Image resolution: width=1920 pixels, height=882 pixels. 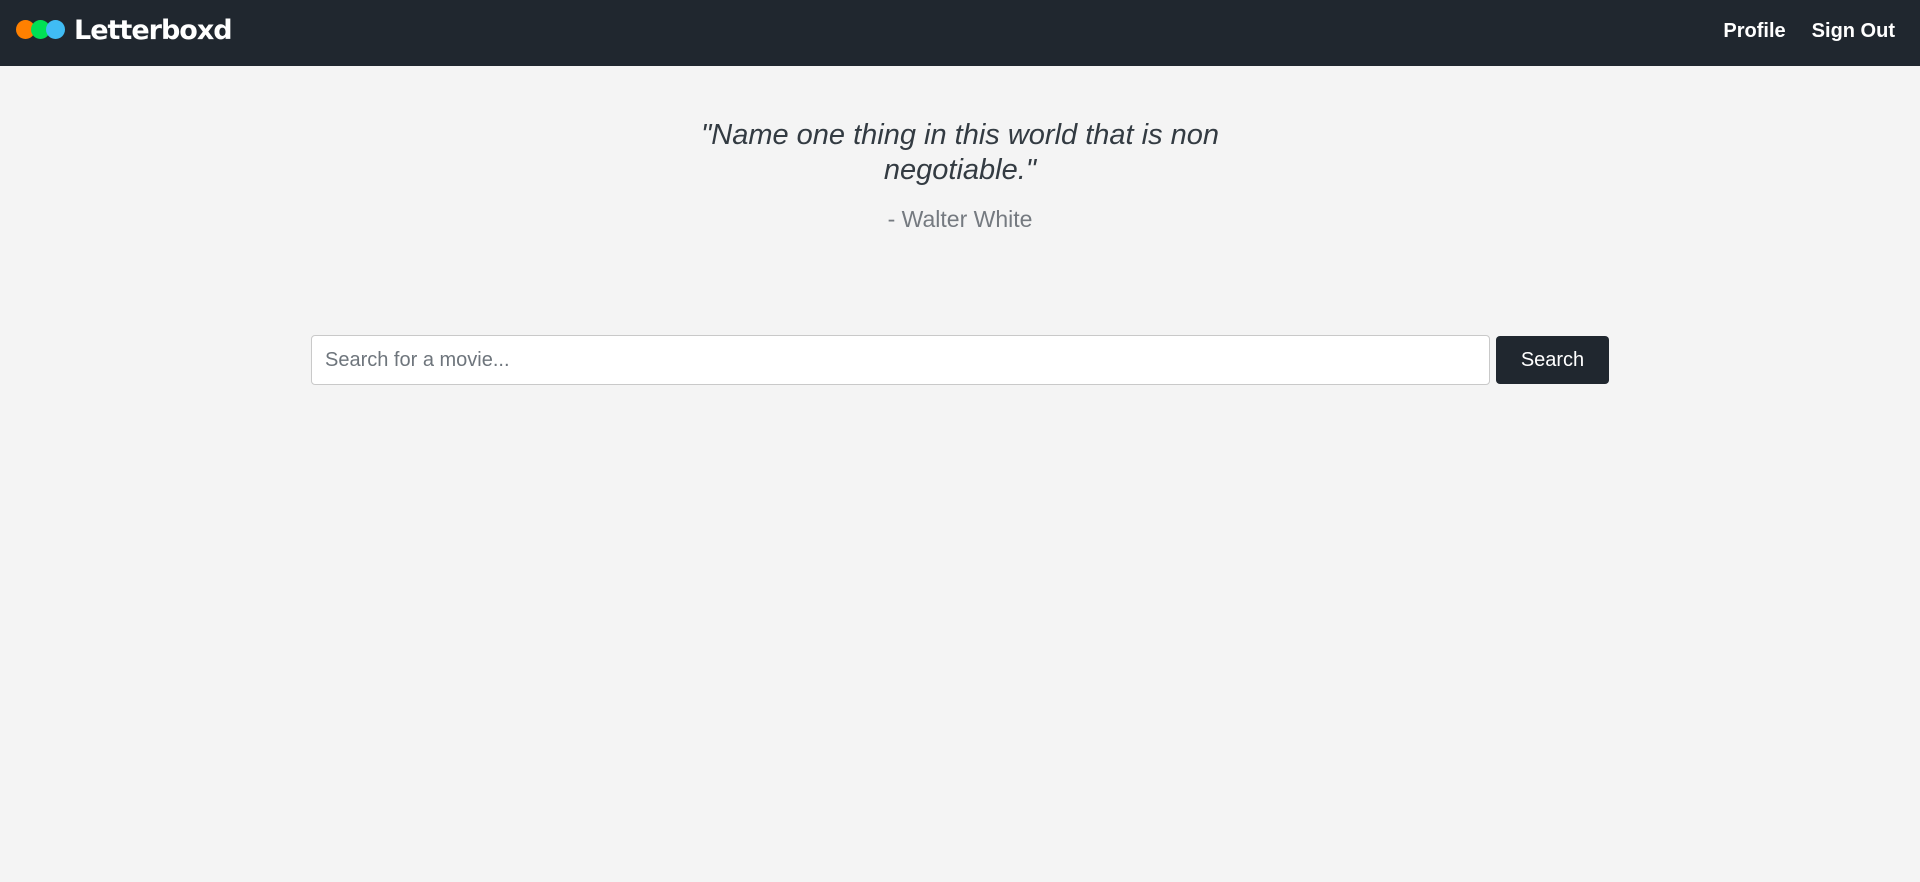 What do you see at coordinates (960, 33) in the screenshot?
I see `top-navbar: Letterboxd Profile Sign Out` at bounding box center [960, 33].